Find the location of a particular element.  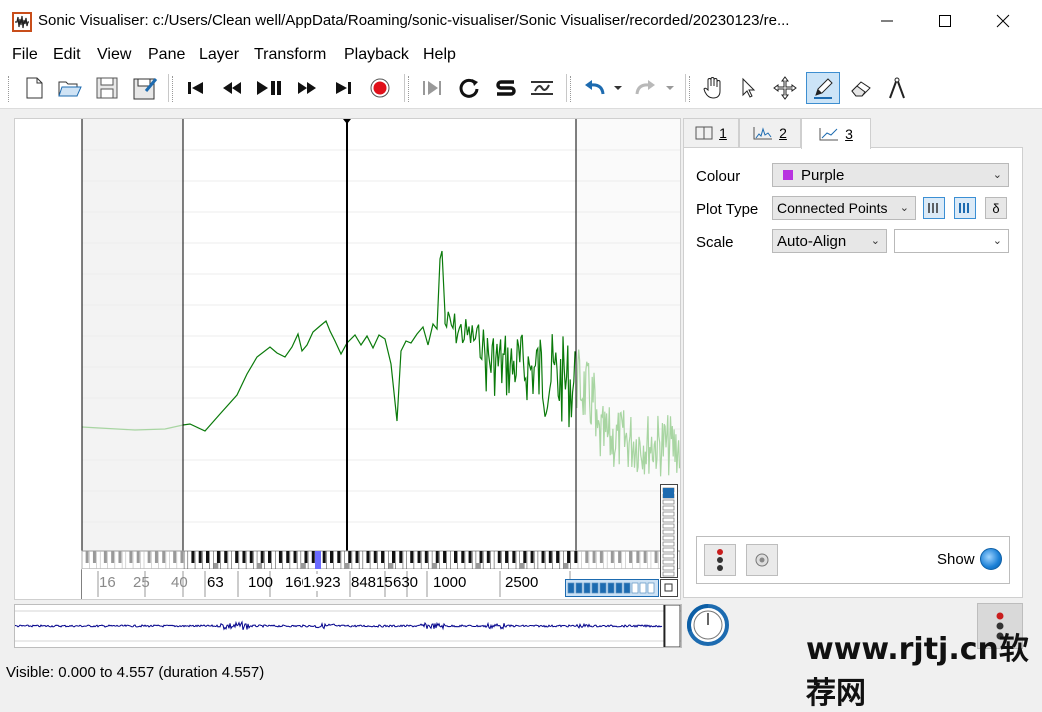

show-toggle is located at coordinates (991, 559).